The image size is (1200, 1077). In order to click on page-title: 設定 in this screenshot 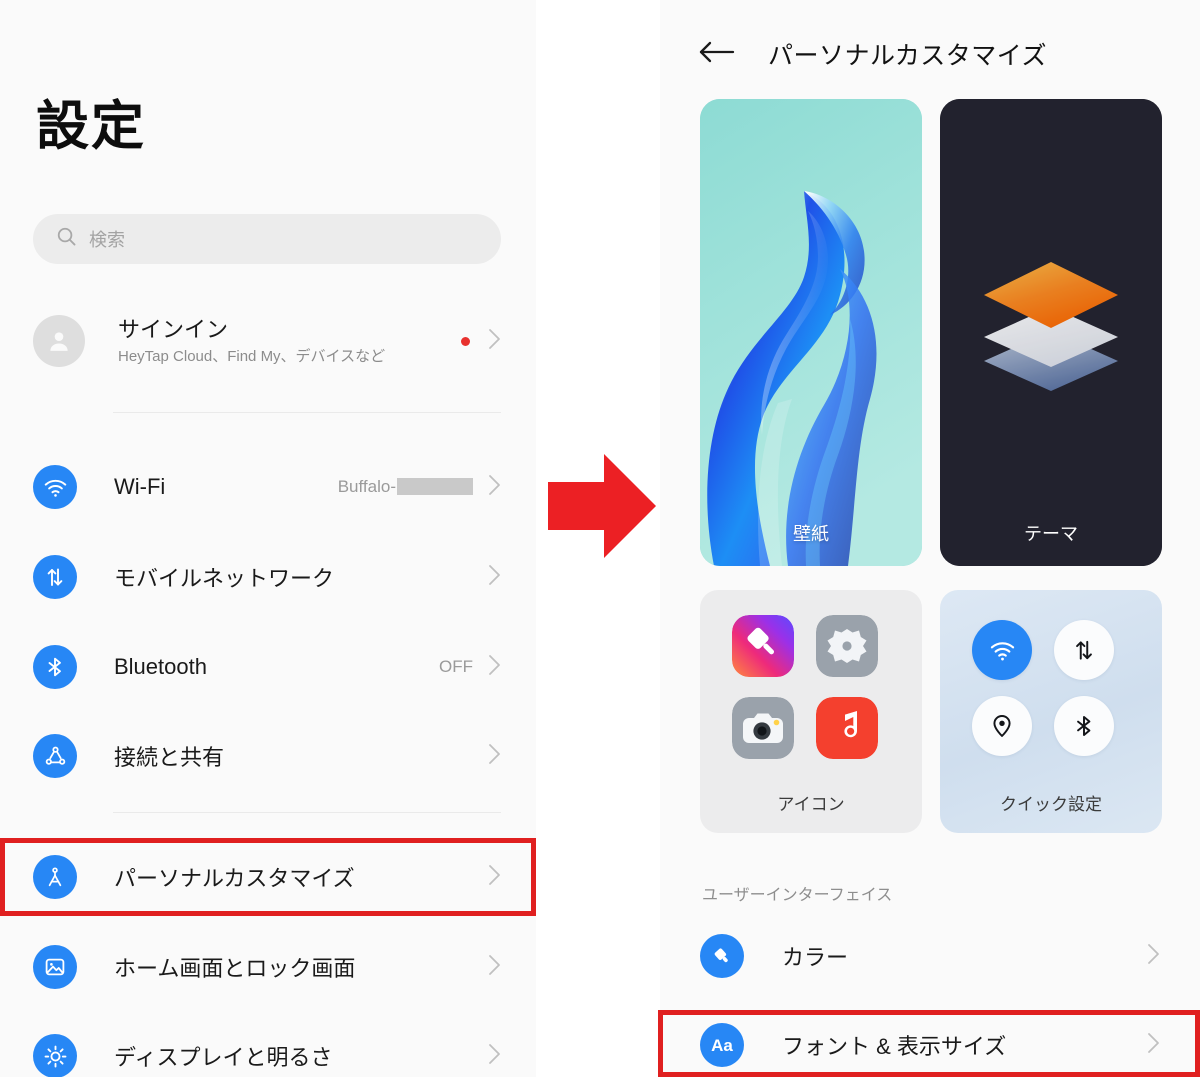, I will do `click(91, 126)`.